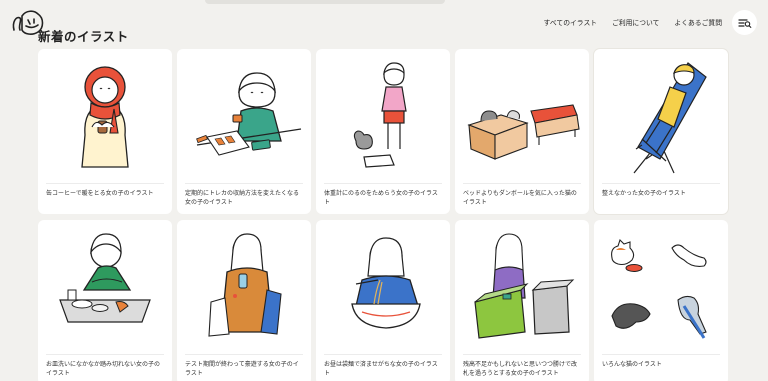 The width and height of the screenshot is (768, 381). Describe the element at coordinates (103, 369) in the screenshot. I see `card-caption: お皿洗いになかなか踏み切れない女の子のイラスト` at that location.